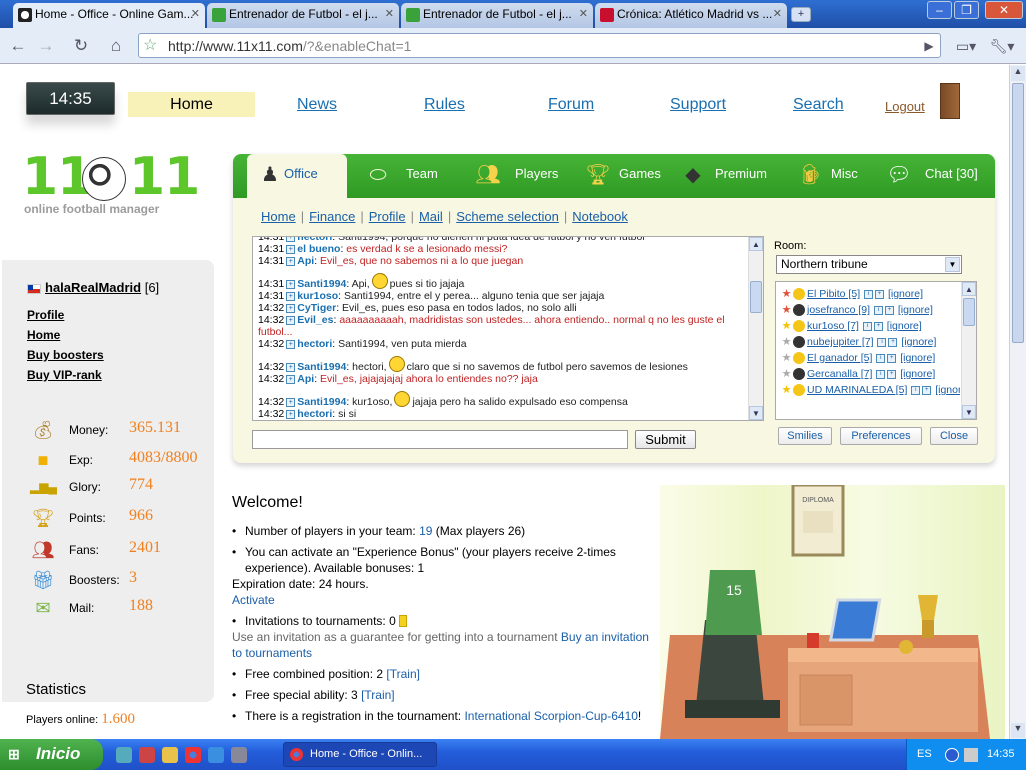 The width and height of the screenshot is (1026, 770). Describe the element at coordinates (124, 755) in the screenshot. I see `desktop-icon` at that location.